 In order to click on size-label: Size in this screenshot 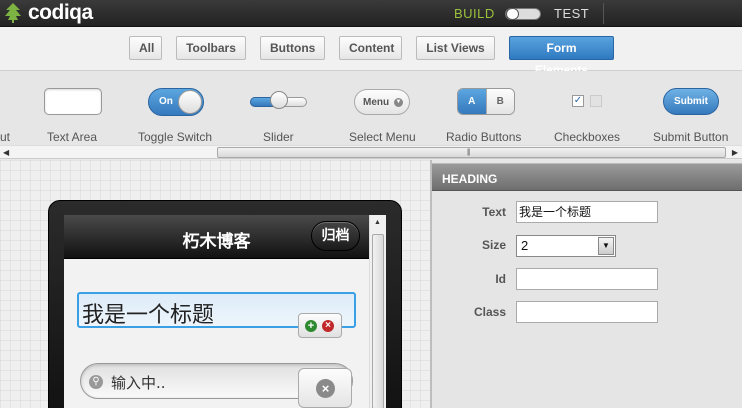, I will do `click(493, 245)`.